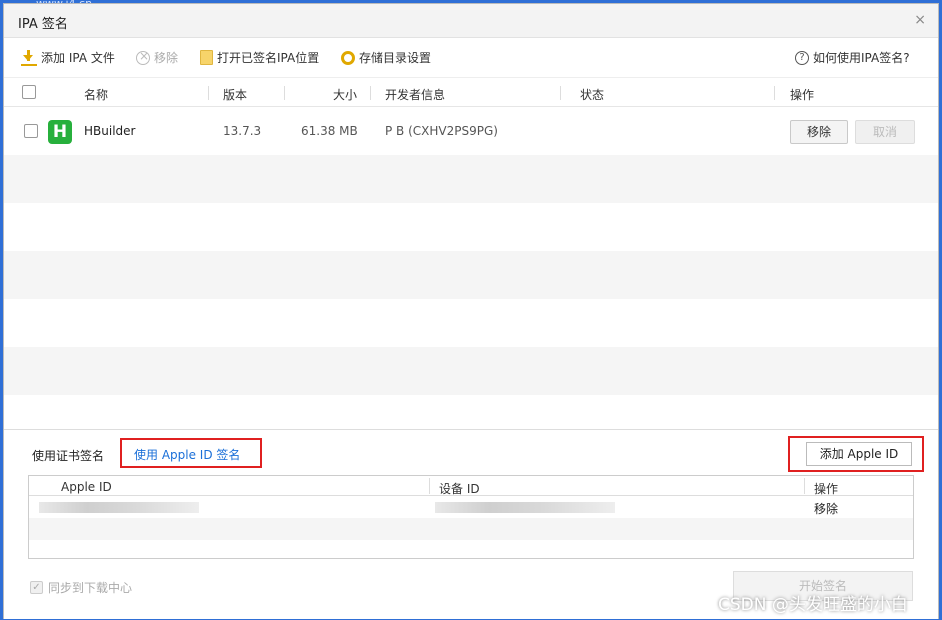 Image resolution: width=942 pixels, height=620 pixels. I want to click on storage-settings-button: 存储目录设置, so click(386, 57).